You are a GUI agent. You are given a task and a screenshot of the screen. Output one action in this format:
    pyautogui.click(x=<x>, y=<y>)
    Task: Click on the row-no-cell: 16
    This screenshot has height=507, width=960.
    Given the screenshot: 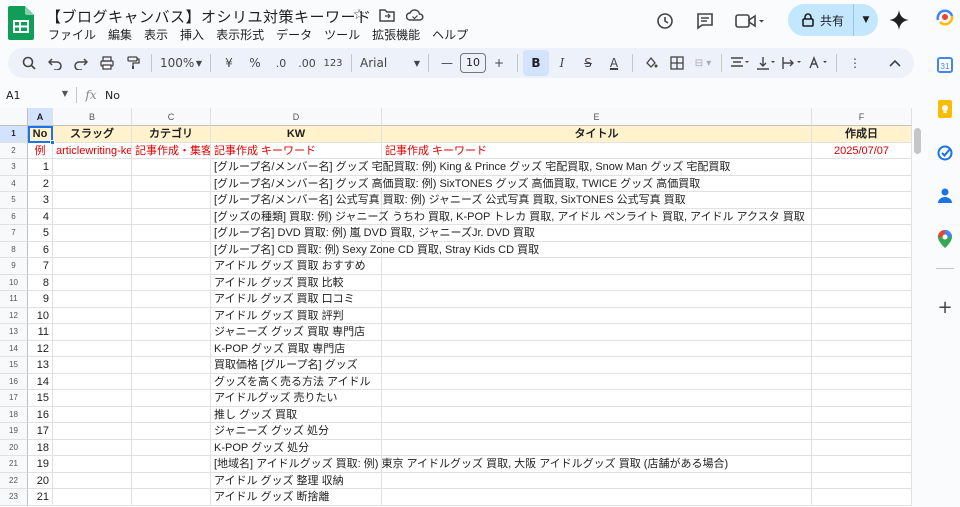 What is the action you would take?
    pyautogui.click(x=40, y=414)
    